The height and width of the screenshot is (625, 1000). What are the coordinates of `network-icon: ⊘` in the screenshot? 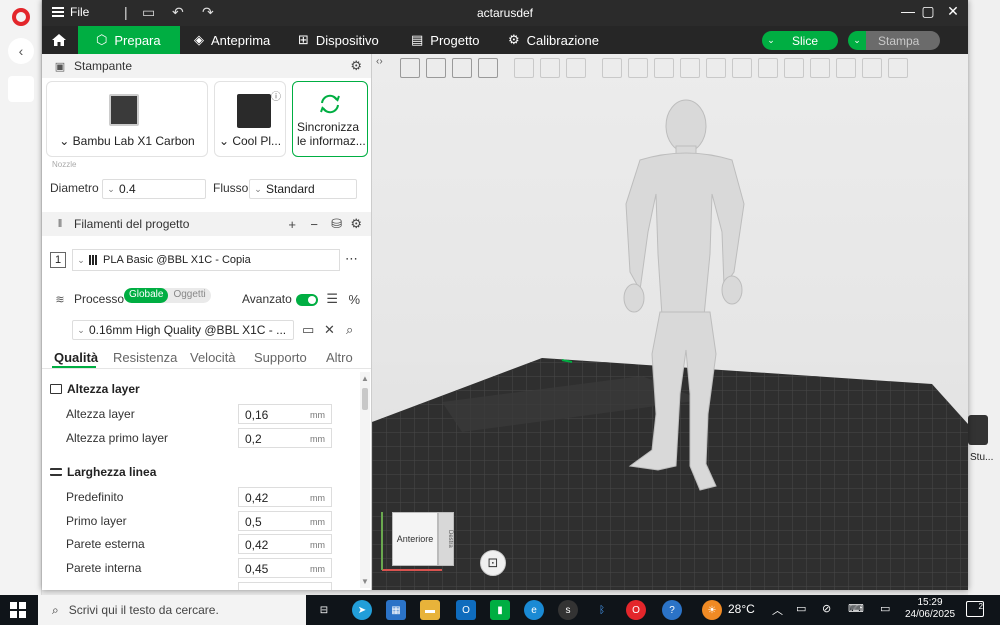 It's located at (826, 608).